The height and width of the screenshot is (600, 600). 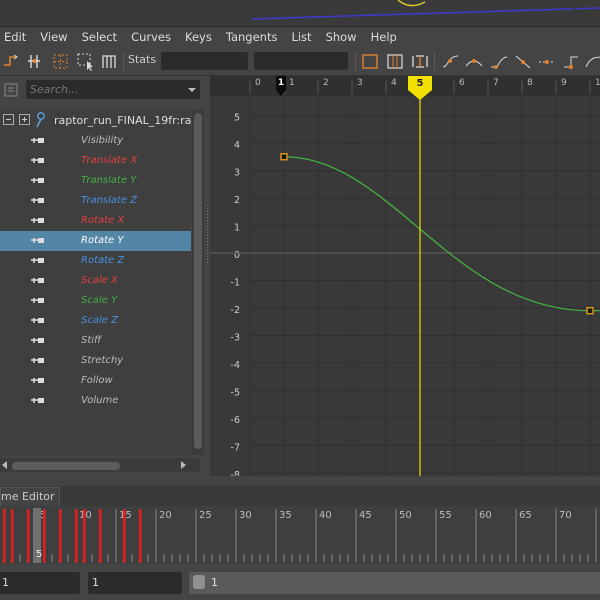 What do you see at coordinates (451, 61) in the screenshot?
I see `auto-tangent-icon` at bounding box center [451, 61].